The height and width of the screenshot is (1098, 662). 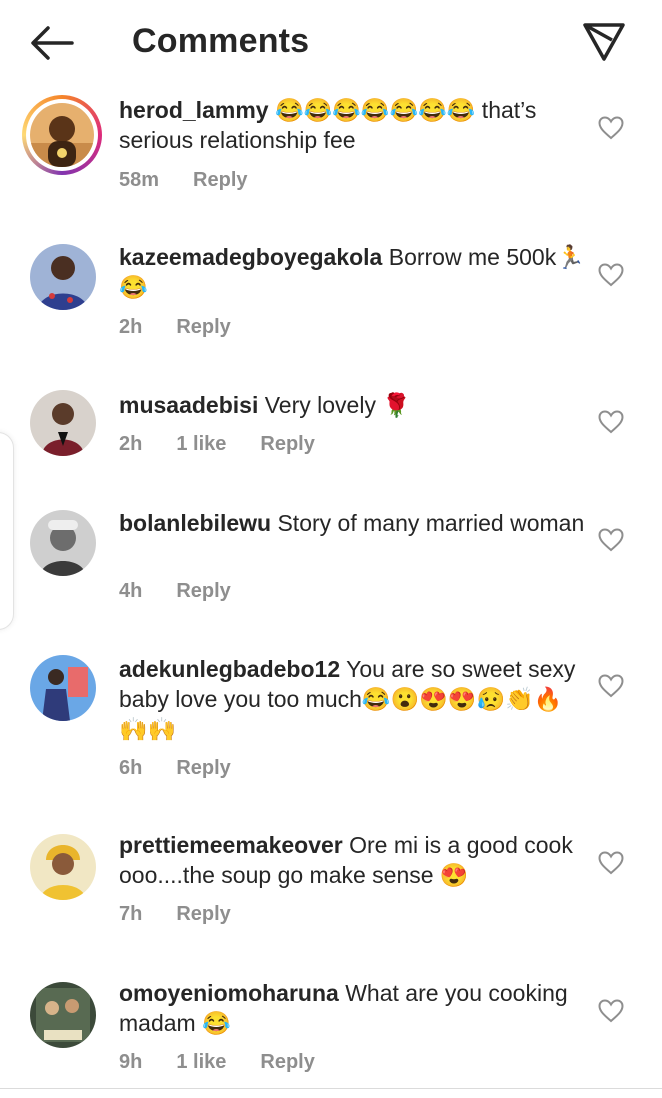 I want to click on comment-meta: 58m Reply, so click(x=200, y=180).